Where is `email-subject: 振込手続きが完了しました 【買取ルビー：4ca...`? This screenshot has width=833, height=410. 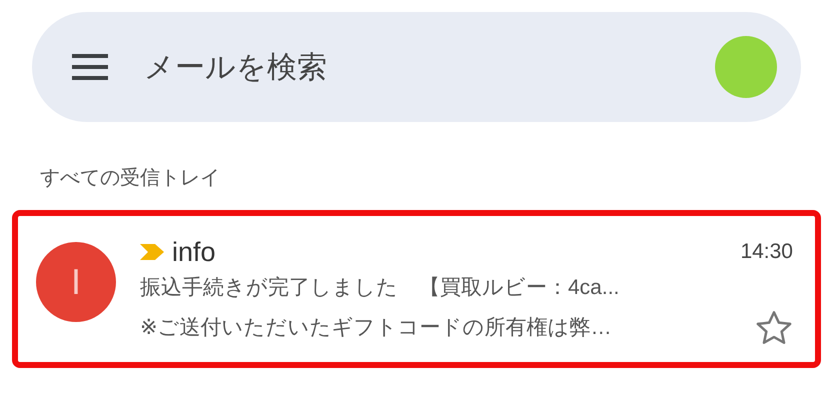
email-subject: 振込手続きが完了しました 【買取ルビー：4ca... is located at coordinates (380, 288).